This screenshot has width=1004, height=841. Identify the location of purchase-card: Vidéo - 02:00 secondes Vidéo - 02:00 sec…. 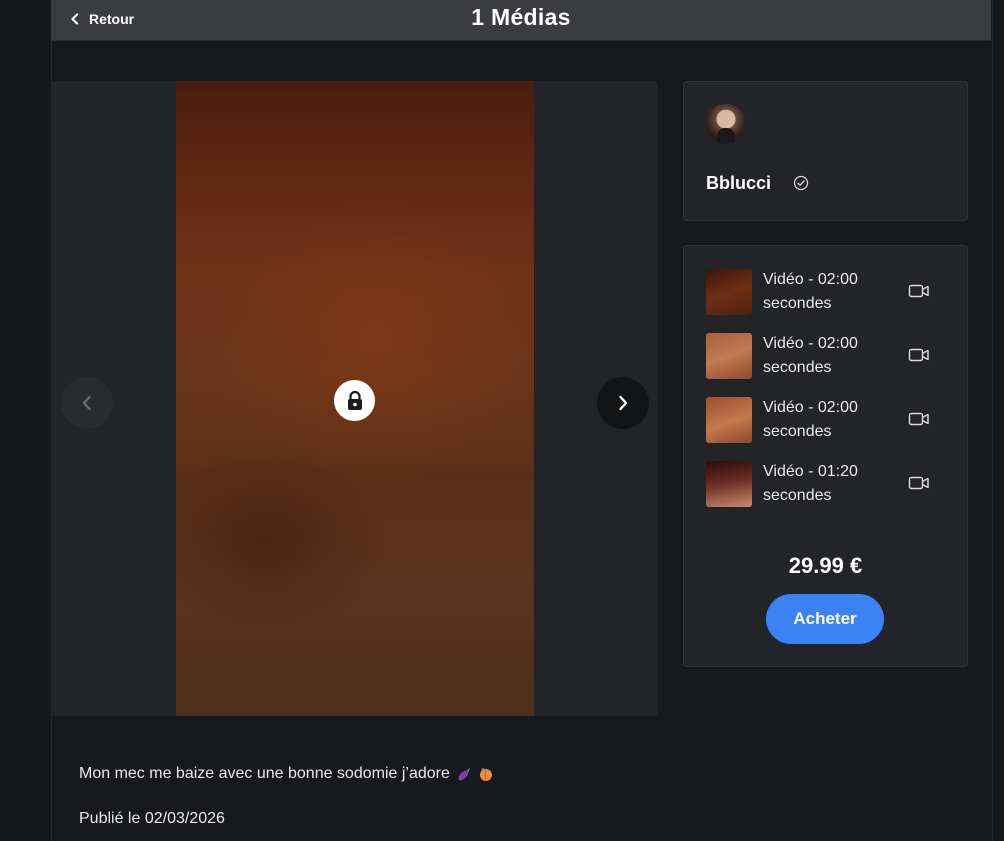
(825, 456).